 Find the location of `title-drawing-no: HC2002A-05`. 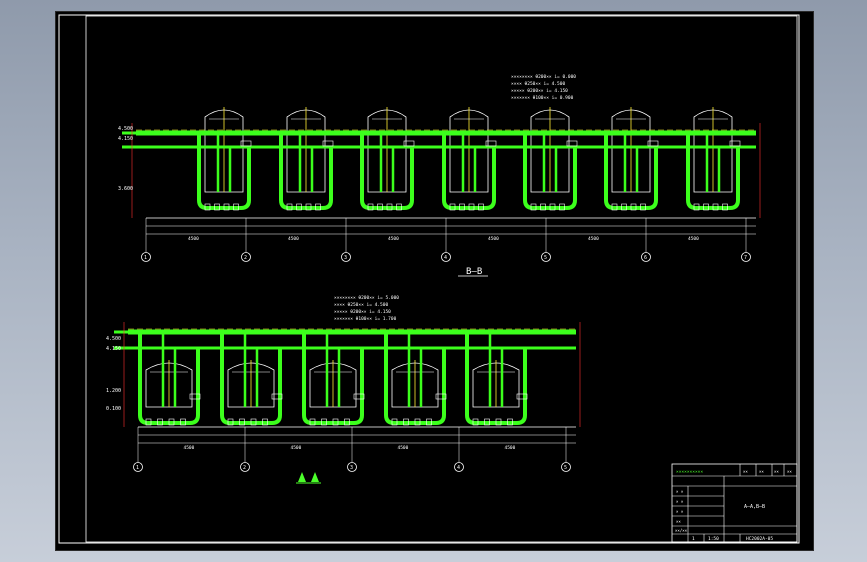

title-drawing-no: HC2002A-05 is located at coordinates (759, 539).